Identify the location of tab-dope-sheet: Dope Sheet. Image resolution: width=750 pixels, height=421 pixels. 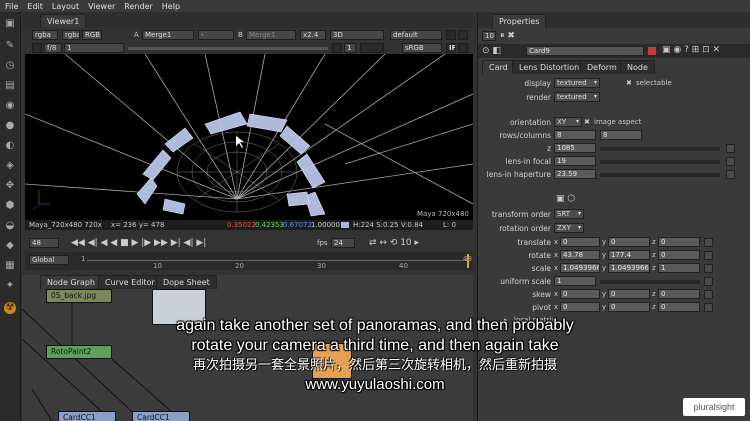
(186, 282).